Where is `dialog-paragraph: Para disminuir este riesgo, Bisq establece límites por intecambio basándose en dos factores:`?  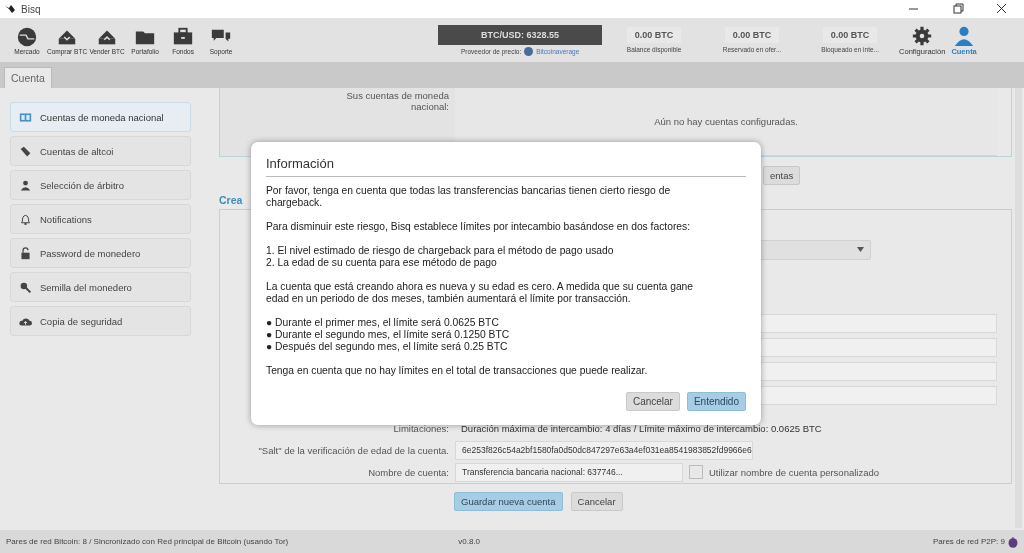 dialog-paragraph: Para disminuir este riesgo, Bisq establece límites por intecambio basándose en dos factores: is located at coordinates (479, 227).